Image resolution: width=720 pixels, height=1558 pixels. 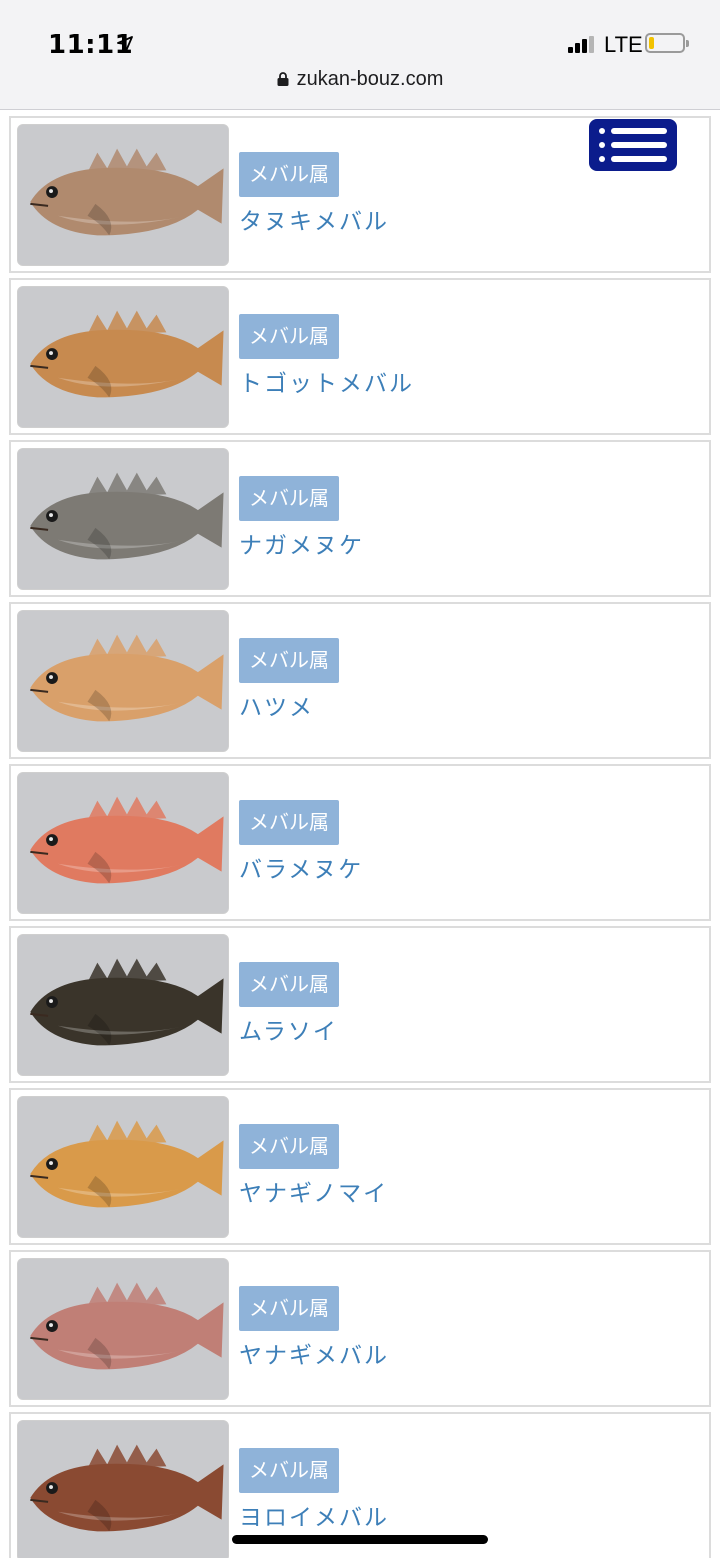 I want to click on address-bar: zukan-bouz.com, so click(x=360, y=79).